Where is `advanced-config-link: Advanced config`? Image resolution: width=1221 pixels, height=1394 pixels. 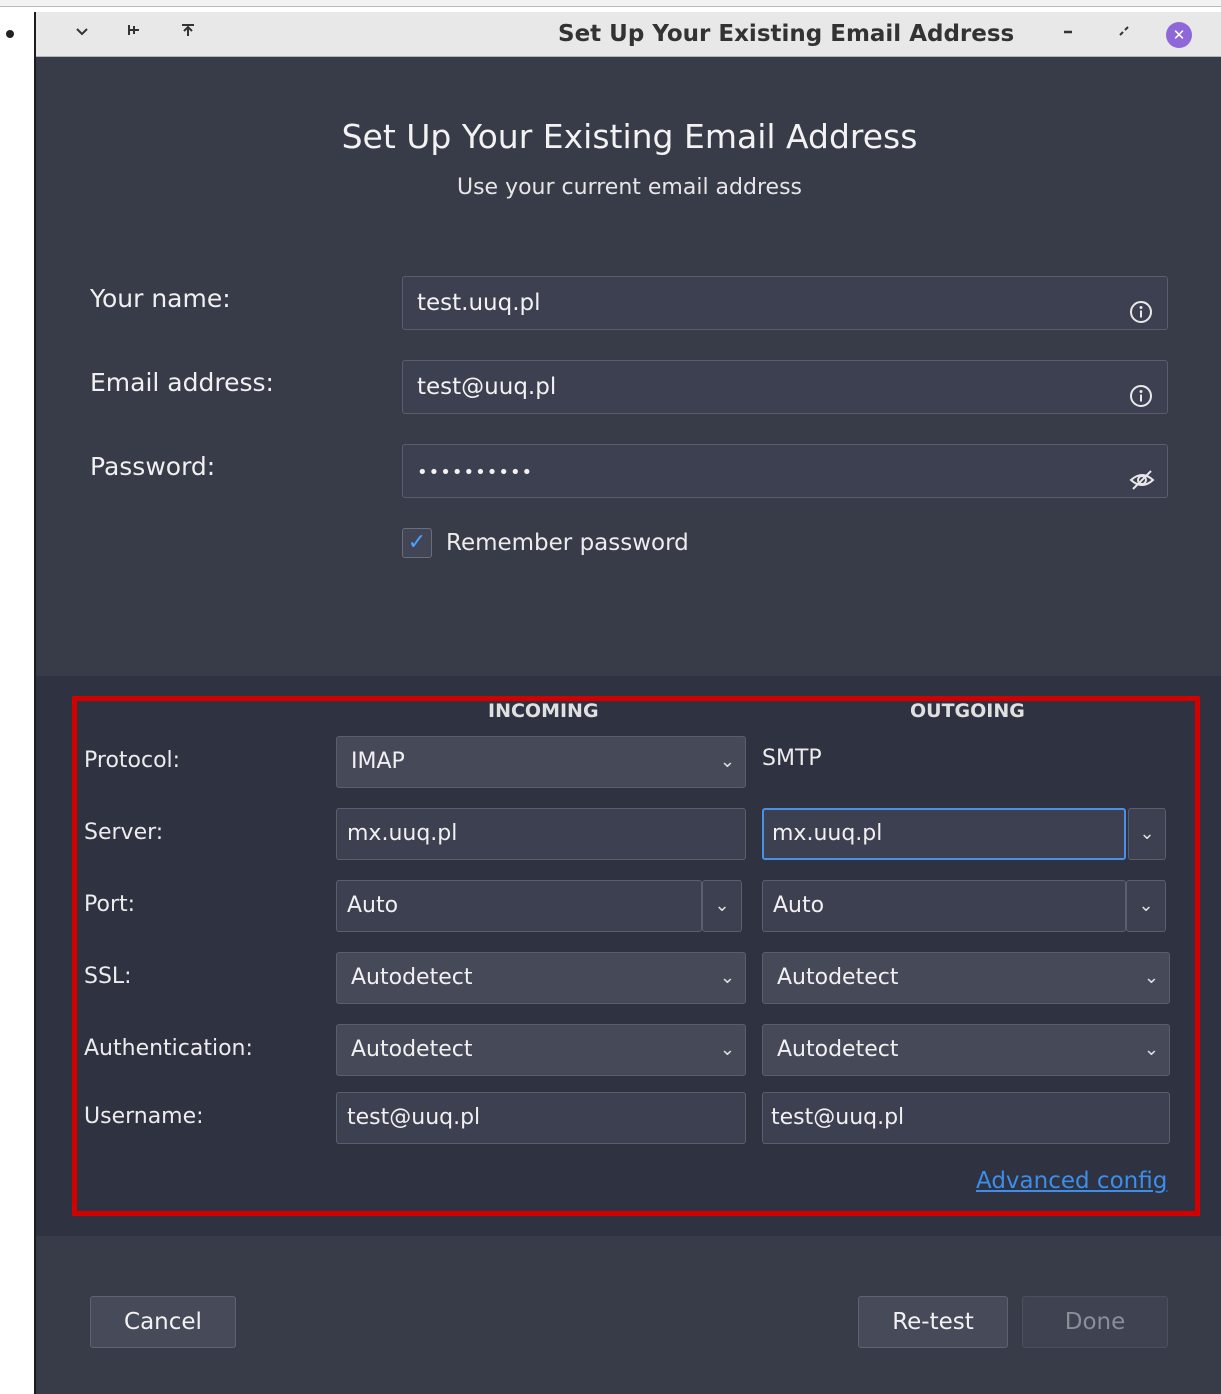 advanced-config-link: Advanced config is located at coordinates (1071, 1181).